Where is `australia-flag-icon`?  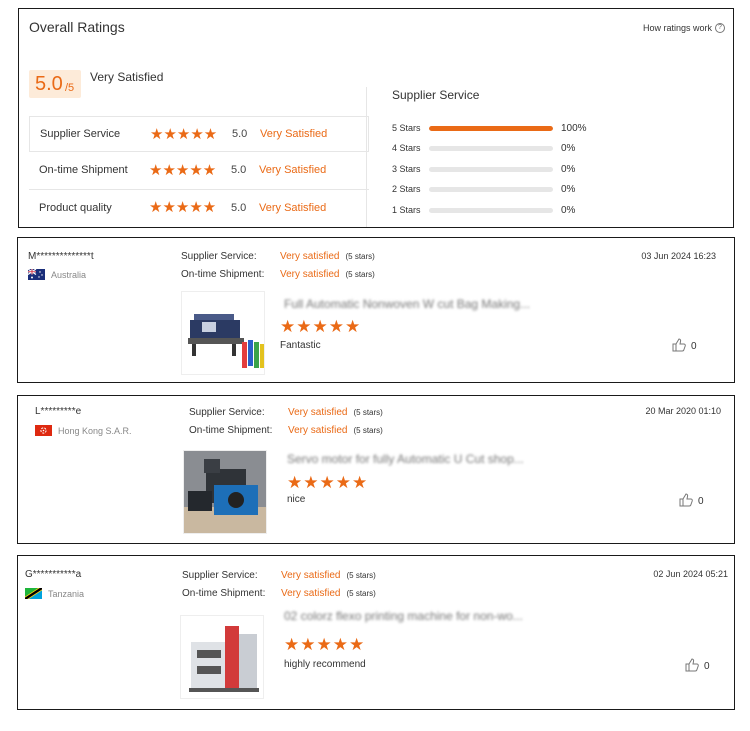
australia-flag-icon is located at coordinates (36, 274).